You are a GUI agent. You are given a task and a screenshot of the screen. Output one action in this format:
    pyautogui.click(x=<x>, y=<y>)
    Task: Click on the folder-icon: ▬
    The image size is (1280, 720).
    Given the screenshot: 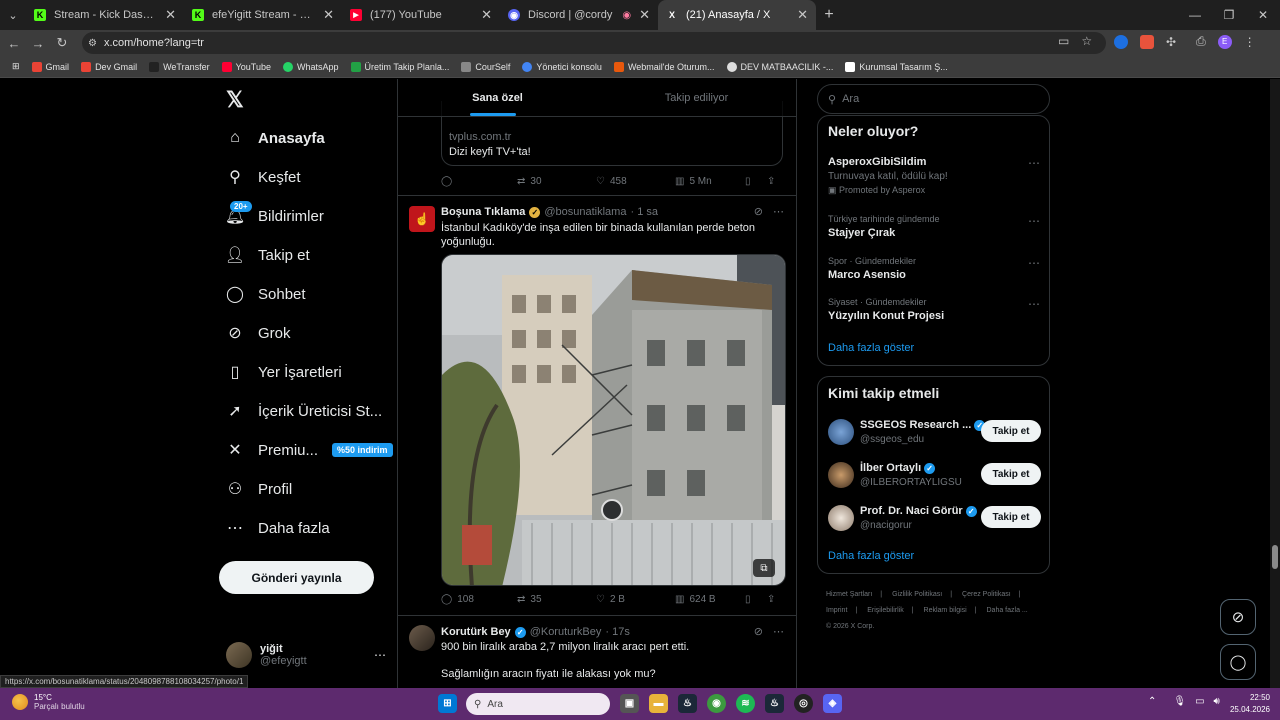 What is the action you would take?
    pyautogui.click(x=658, y=703)
    